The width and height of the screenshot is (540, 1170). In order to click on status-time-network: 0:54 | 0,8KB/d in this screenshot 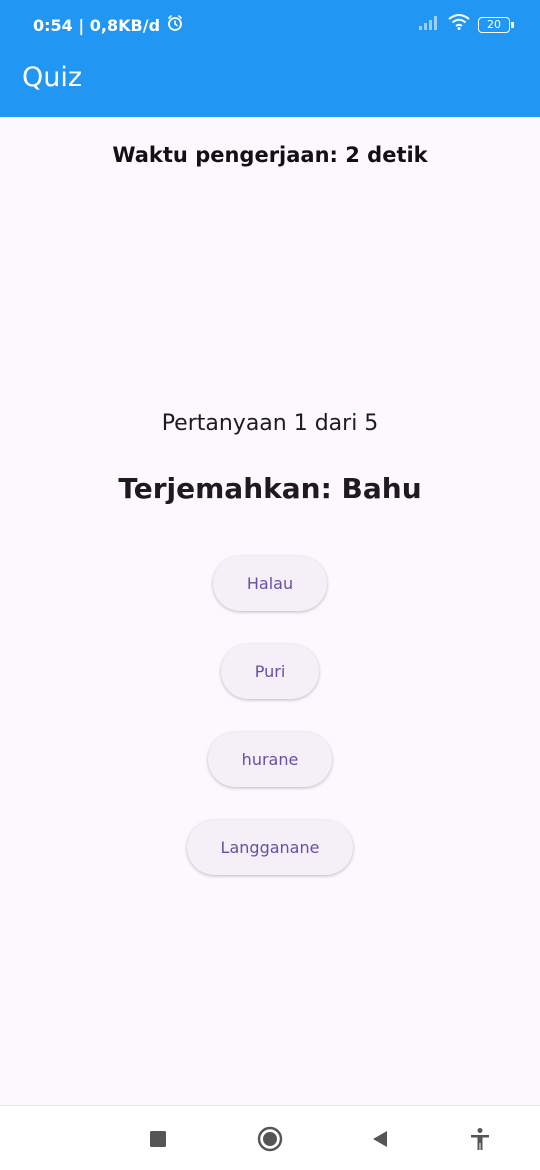, I will do `click(97, 25)`.